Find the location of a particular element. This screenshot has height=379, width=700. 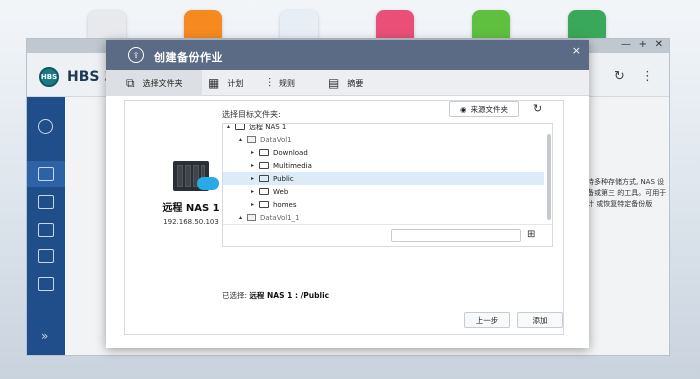

step-label: 摘要 is located at coordinates (355, 83).